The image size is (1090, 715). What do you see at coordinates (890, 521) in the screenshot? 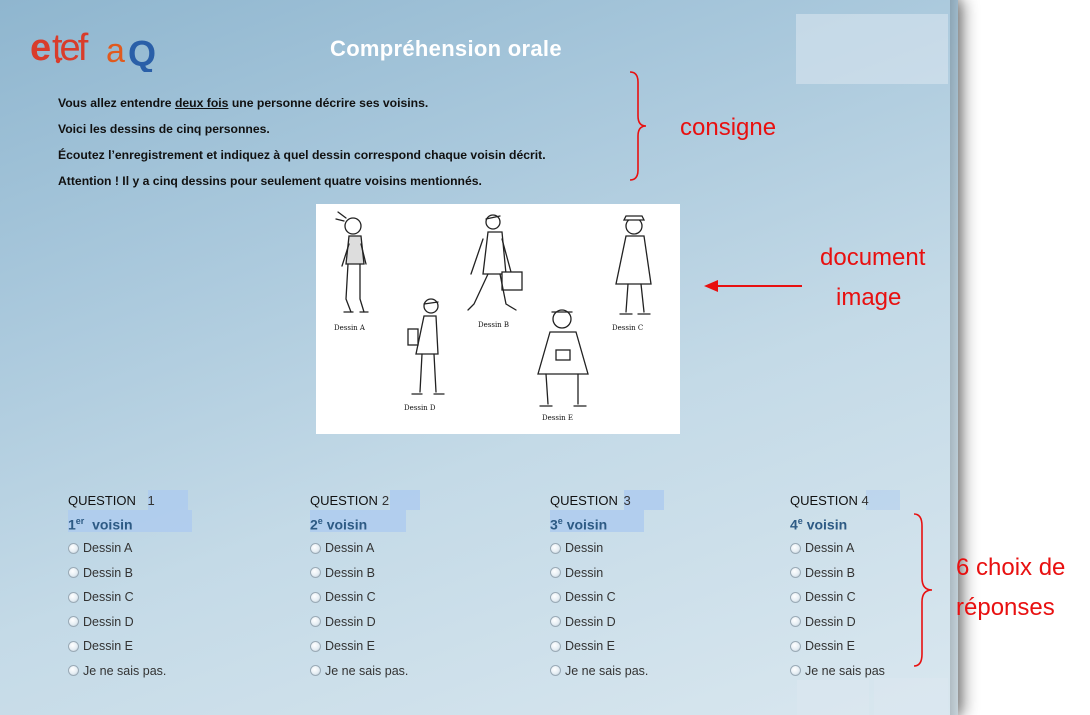
I see `question-subtitle: 4e voisin` at bounding box center [890, 521].